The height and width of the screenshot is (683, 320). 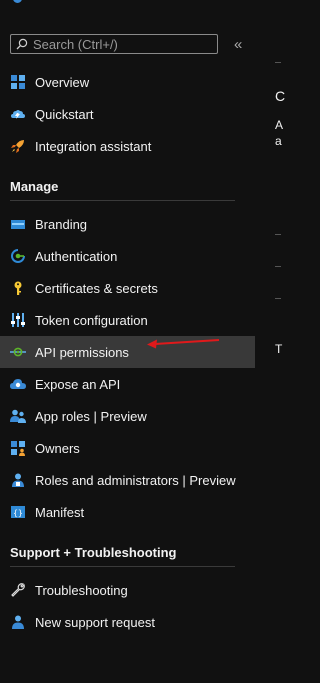 I want to click on section-manage: Manage, so click(x=34, y=186).